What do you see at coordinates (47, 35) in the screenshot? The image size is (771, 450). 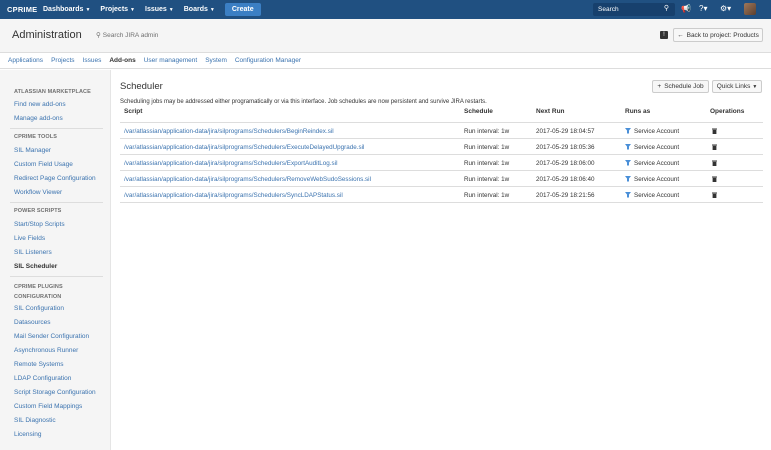 I see `page-title: Administration` at bounding box center [47, 35].